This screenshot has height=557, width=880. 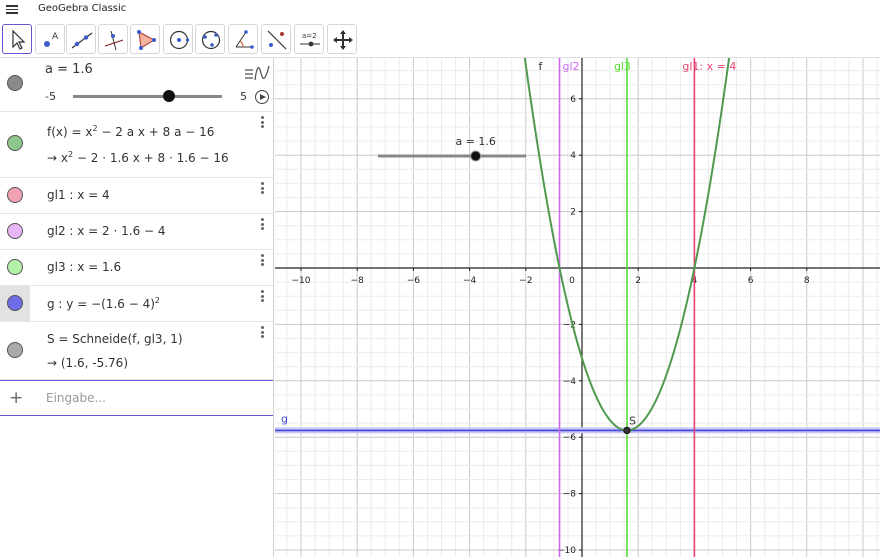 What do you see at coordinates (573, 213) in the screenshot?
I see `y-tick-label: 2` at bounding box center [573, 213].